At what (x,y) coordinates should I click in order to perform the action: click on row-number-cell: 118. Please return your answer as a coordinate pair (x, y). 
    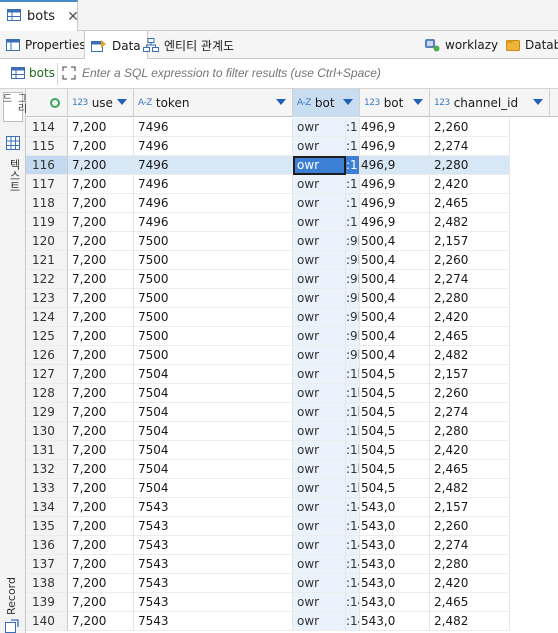
    Looking at the image, I should click on (47, 203).